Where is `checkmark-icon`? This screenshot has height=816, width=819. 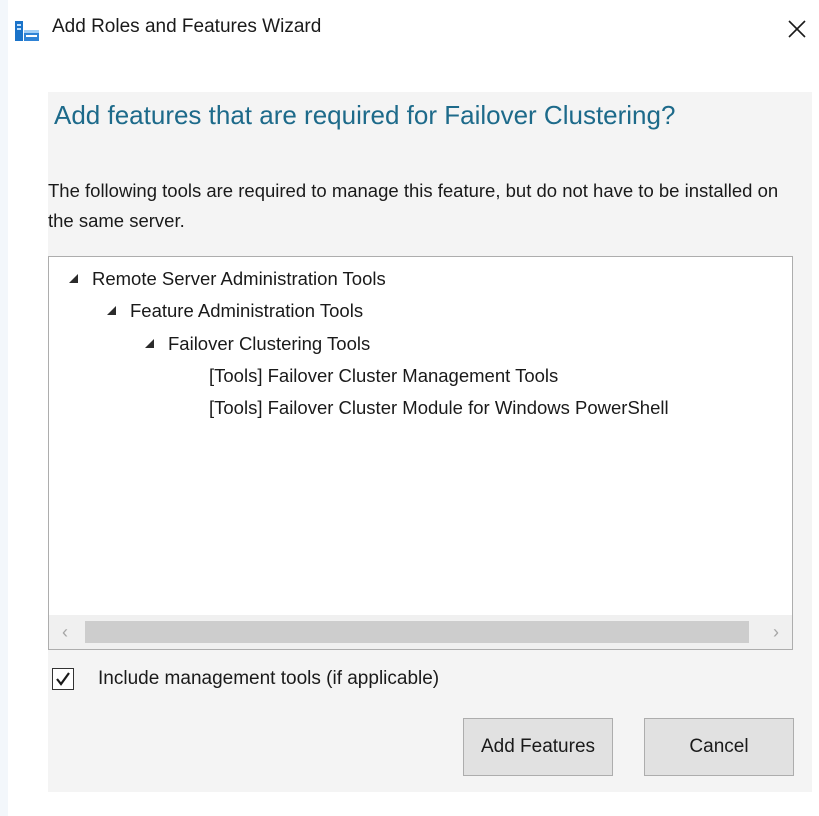
checkmark-icon is located at coordinates (63, 679).